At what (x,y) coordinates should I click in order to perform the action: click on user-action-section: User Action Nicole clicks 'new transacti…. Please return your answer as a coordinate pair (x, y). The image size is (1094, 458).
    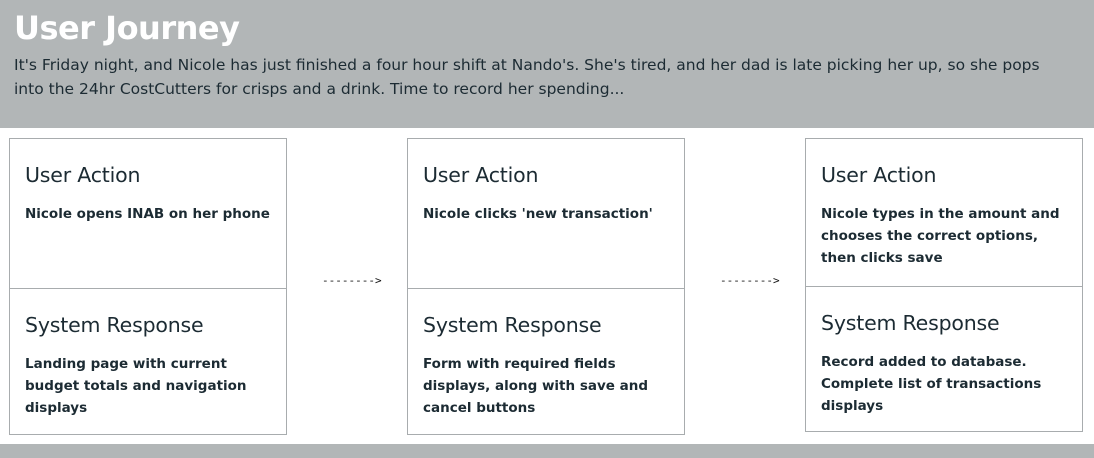
    Looking at the image, I should click on (546, 213).